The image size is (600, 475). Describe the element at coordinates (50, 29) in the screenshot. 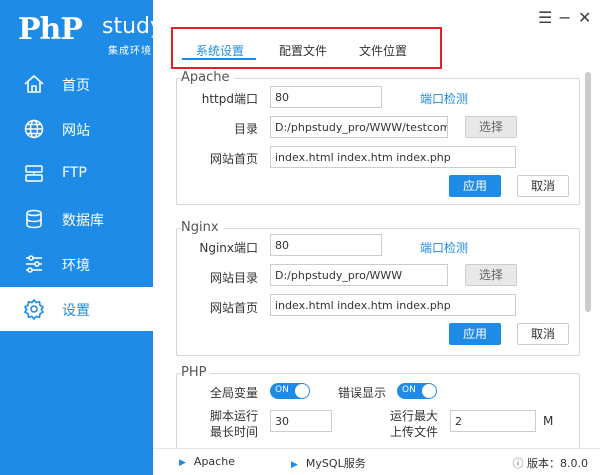

I see `logo-php: PhP` at that location.